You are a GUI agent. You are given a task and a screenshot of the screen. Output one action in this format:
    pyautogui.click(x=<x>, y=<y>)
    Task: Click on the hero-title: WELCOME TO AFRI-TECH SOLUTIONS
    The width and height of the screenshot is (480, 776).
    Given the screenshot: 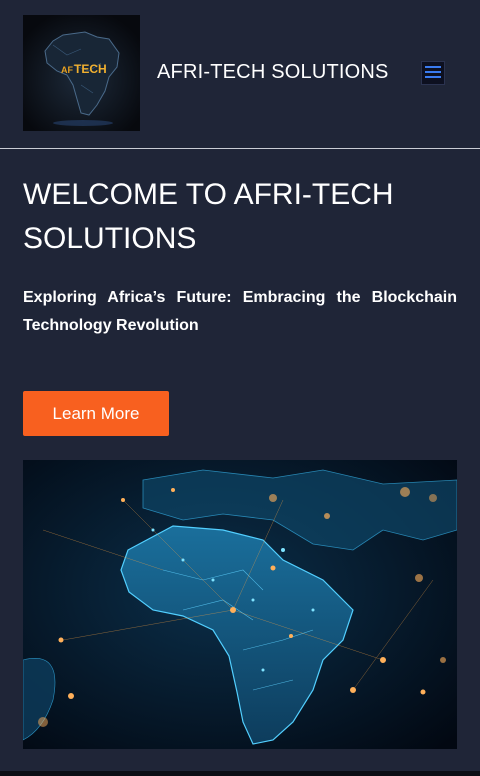 What is the action you would take?
    pyautogui.click(x=208, y=216)
    